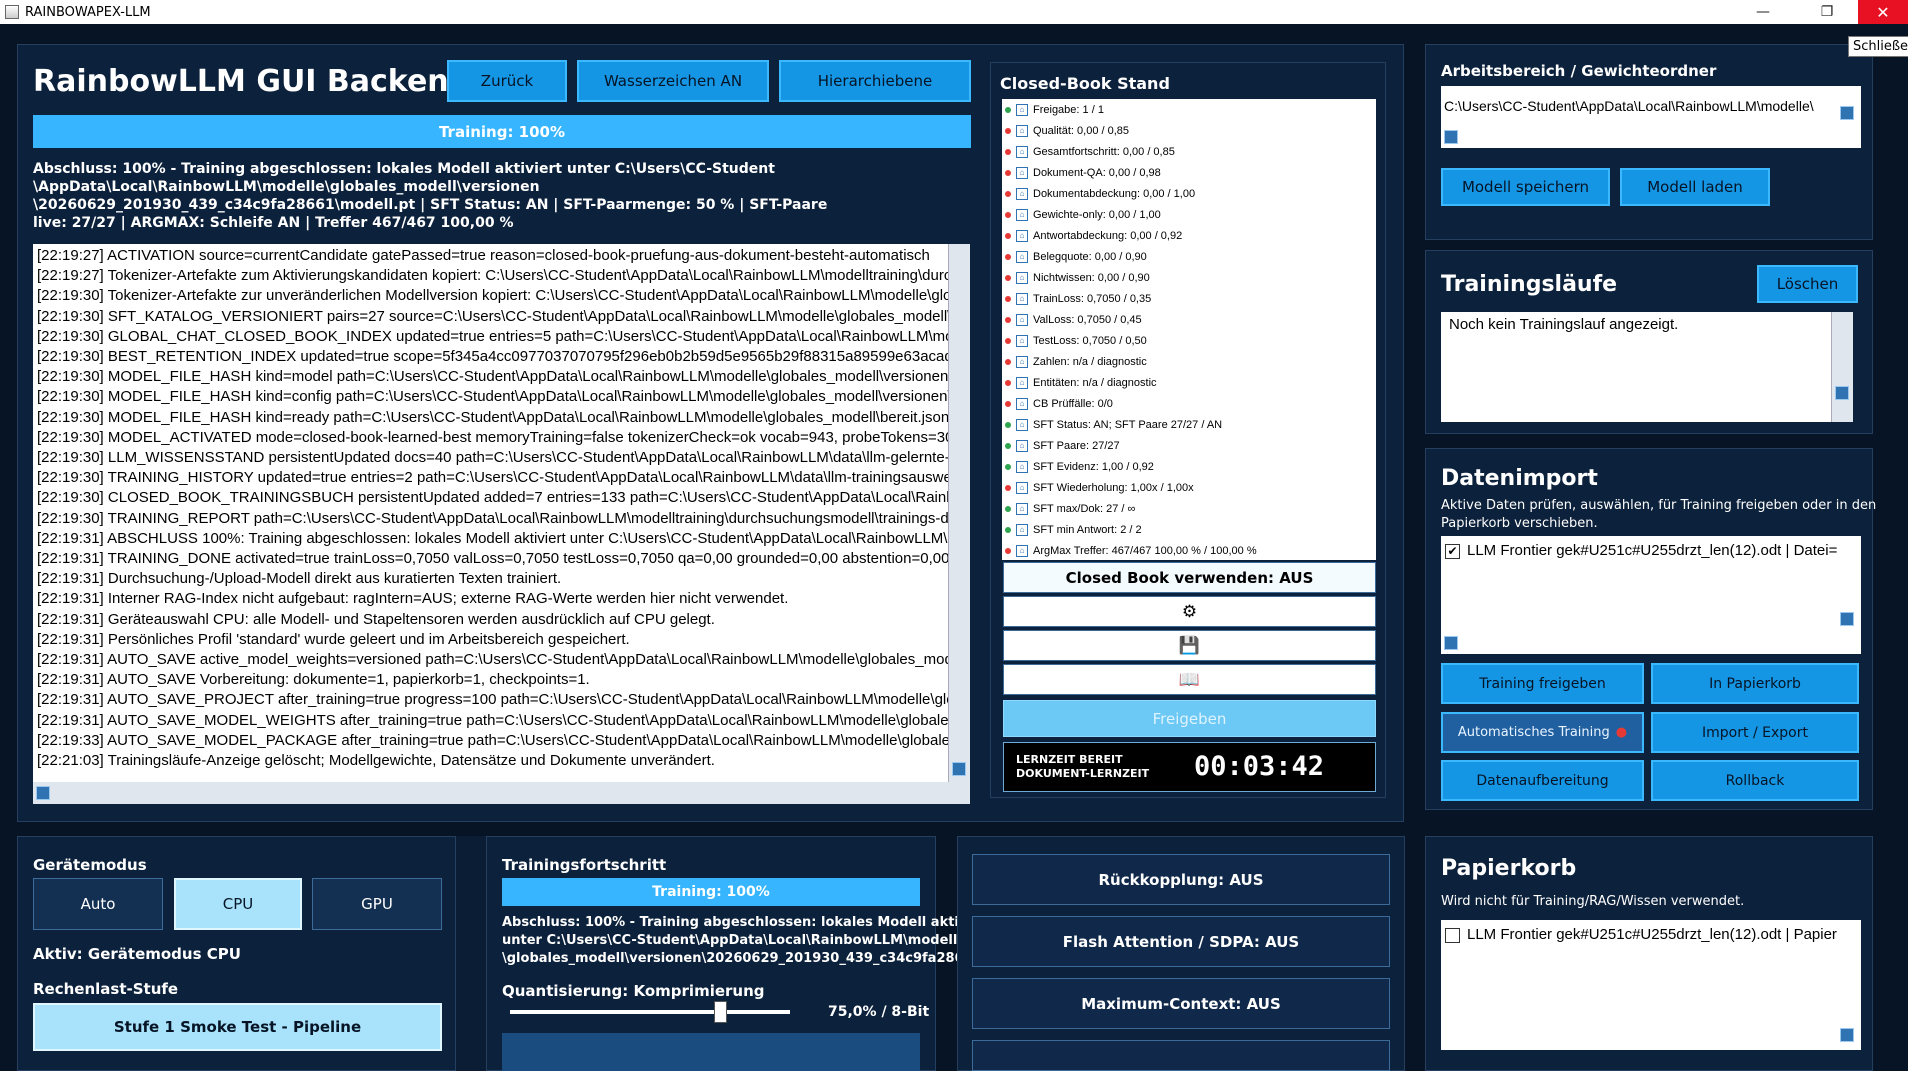  Describe the element at coordinates (501, 793) in the screenshot. I see `log-hscrollbar` at that location.